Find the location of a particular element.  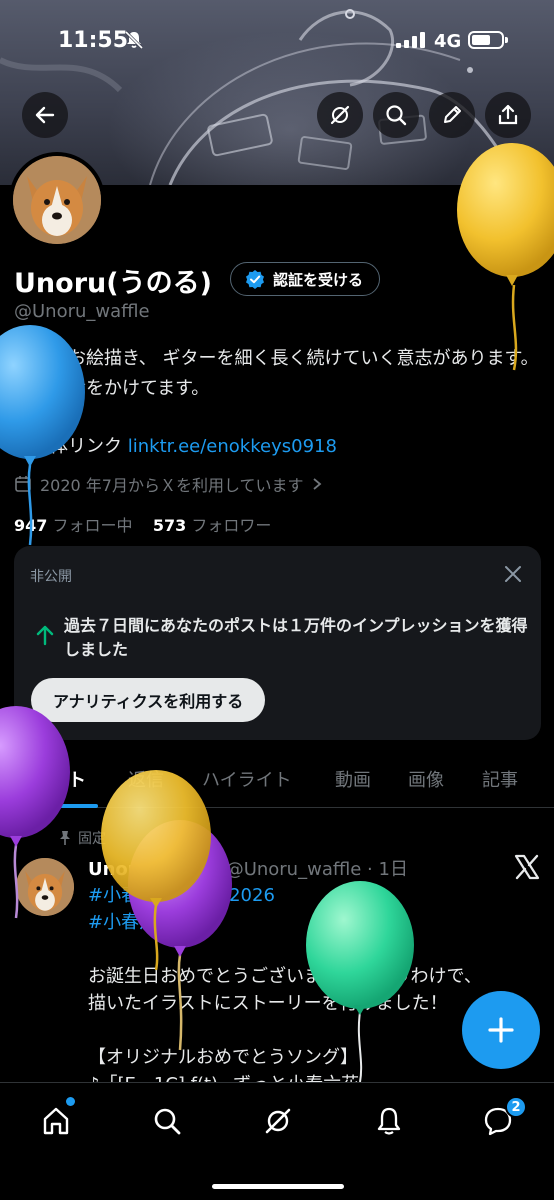

back-arrow-icon is located at coordinates (45, 115).